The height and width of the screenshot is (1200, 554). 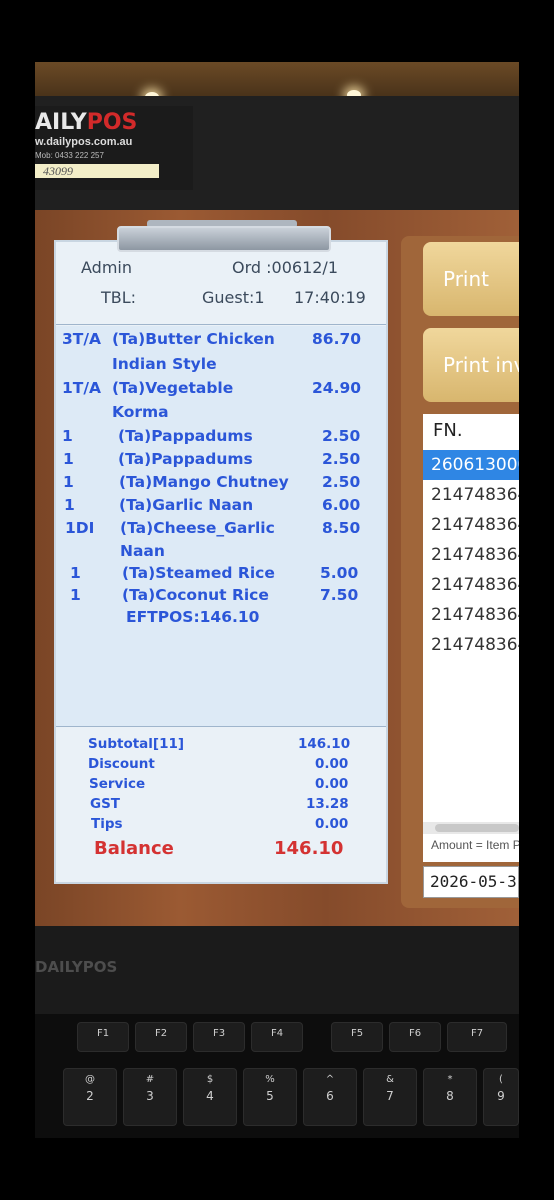 I want to click on item-name: Indian Style, so click(x=164, y=364).